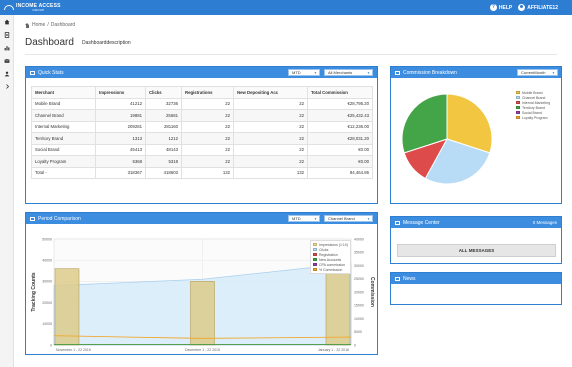  Describe the element at coordinates (553, 73) in the screenshot. I see `commission-select-caret-icon: ▼` at that location.